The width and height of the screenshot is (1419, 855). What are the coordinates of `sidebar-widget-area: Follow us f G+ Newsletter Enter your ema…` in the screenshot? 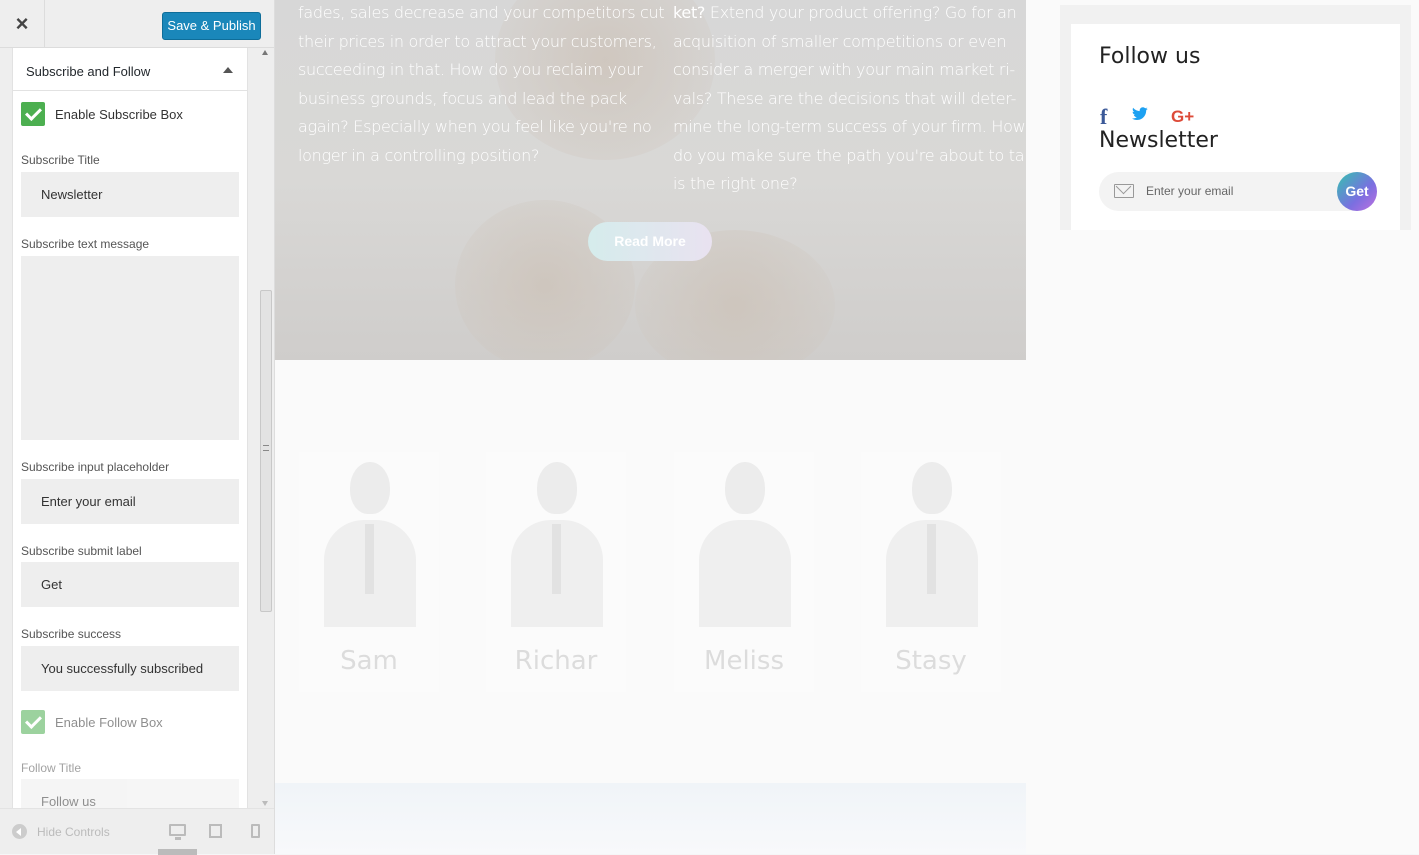 It's located at (1235, 117).